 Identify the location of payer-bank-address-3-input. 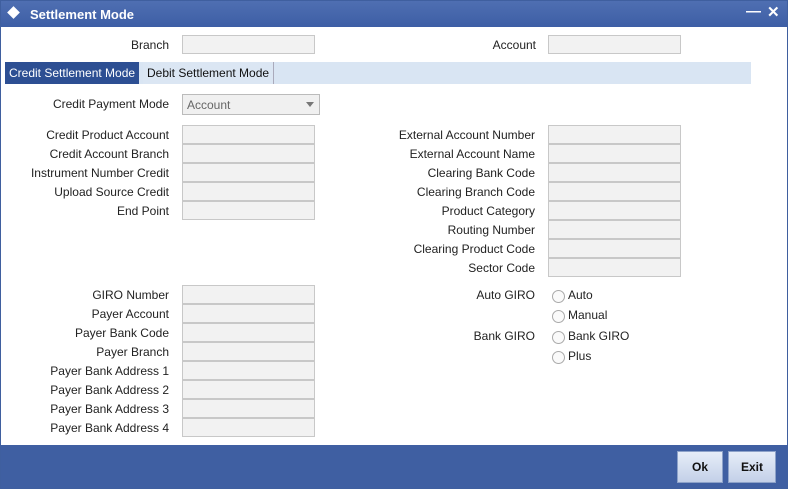
(248, 408).